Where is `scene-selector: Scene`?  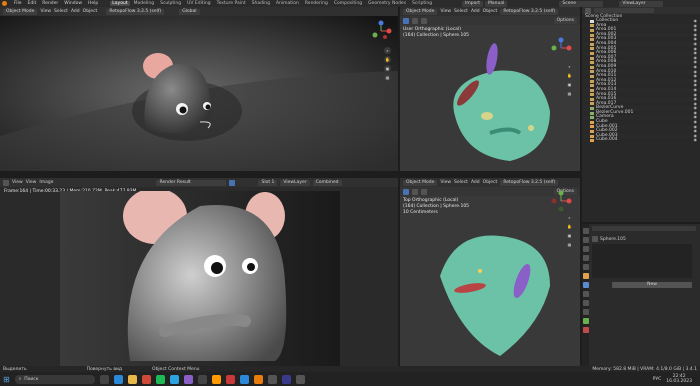
scene-selector: Scene is located at coordinates (581, 3).